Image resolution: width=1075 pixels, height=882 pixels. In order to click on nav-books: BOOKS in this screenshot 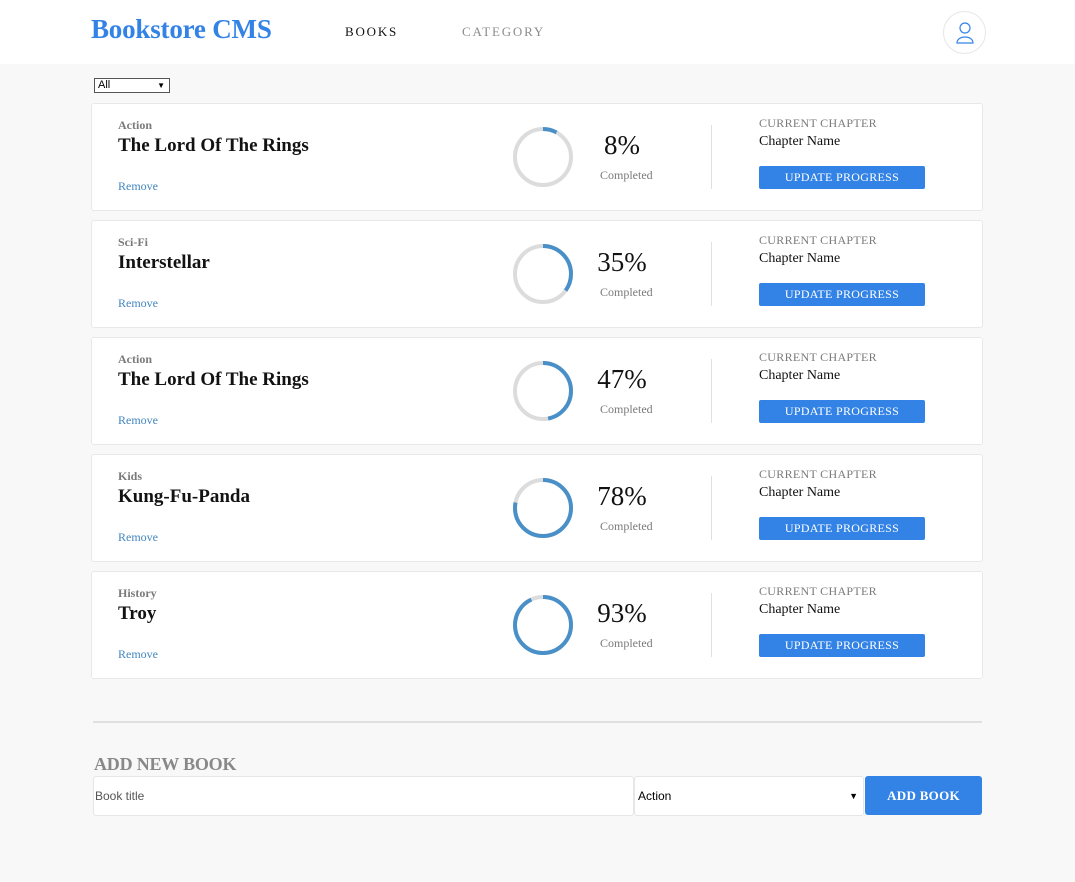, I will do `click(371, 32)`.